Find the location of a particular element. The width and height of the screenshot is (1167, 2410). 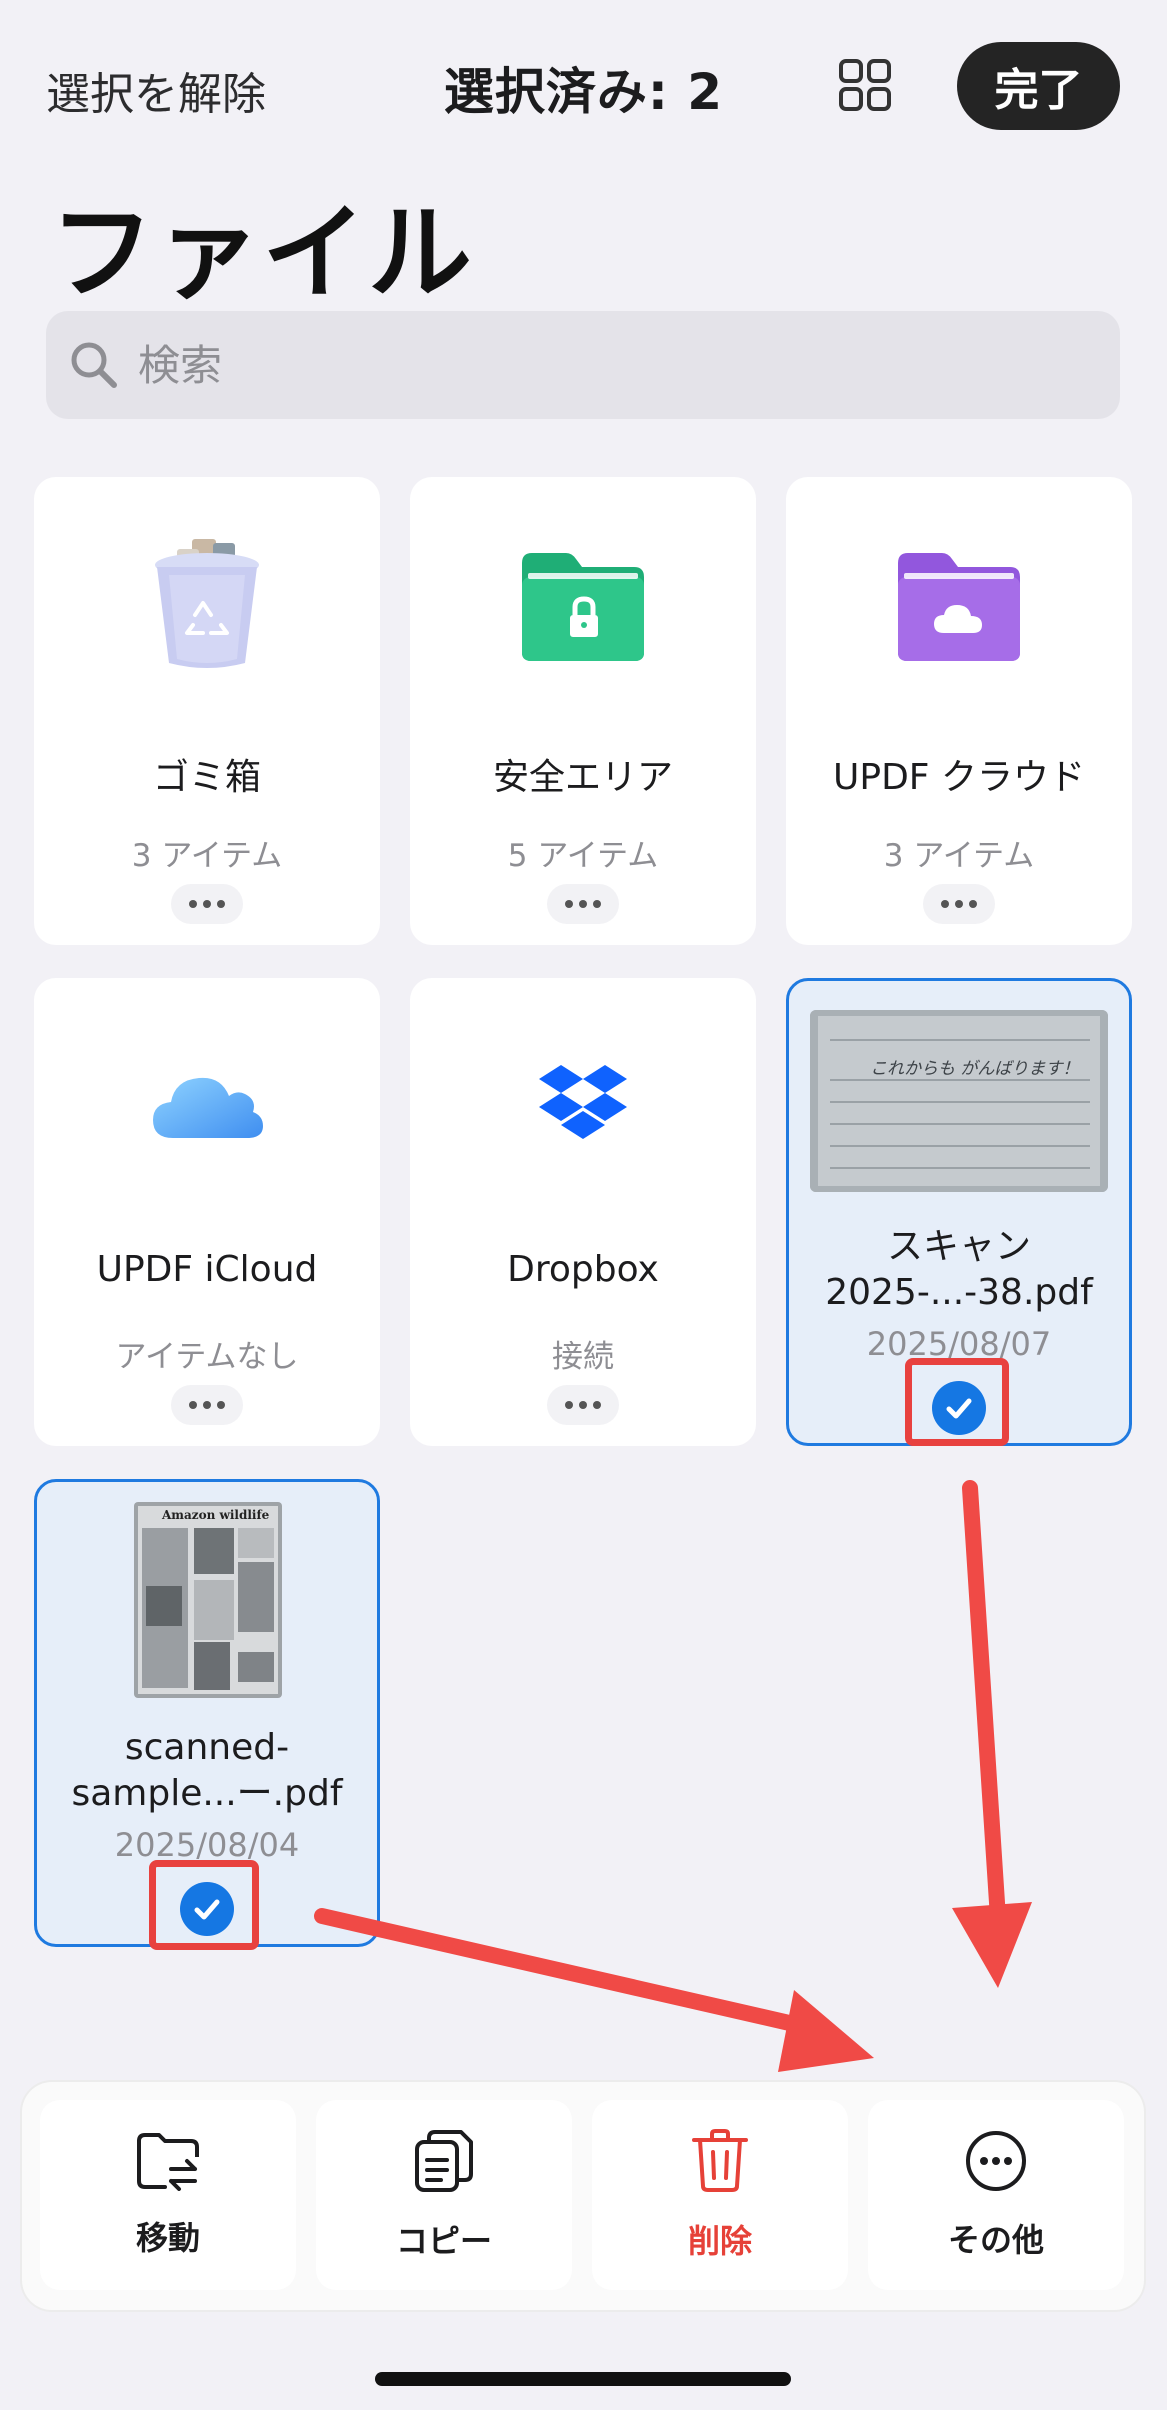

folder-card-trash: ゴミ箱 3 アイテム is located at coordinates (207, 711).